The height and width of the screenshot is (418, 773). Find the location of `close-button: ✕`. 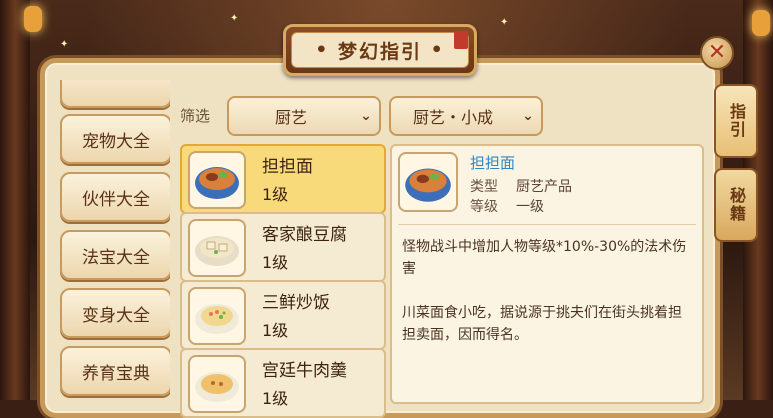

close-button: ✕ is located at coordinates (717, 53).